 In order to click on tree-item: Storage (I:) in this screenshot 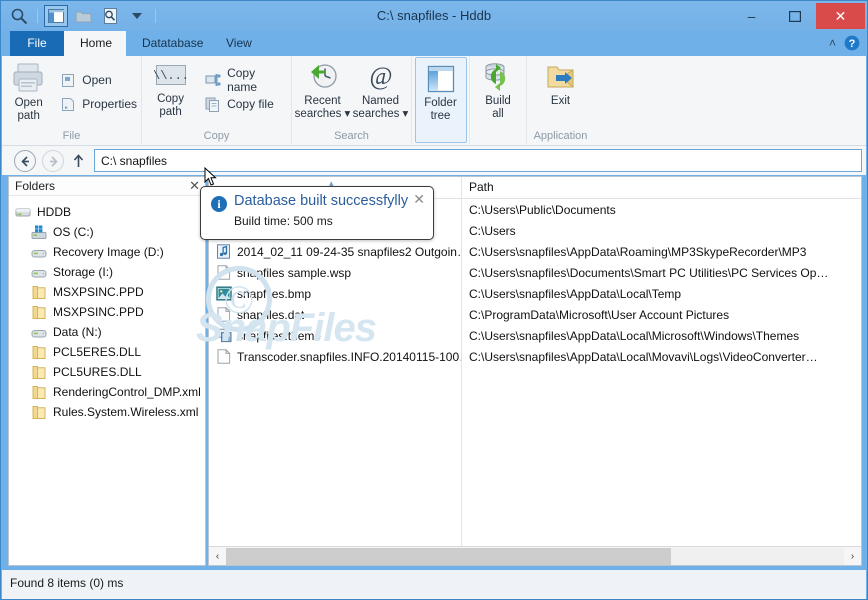, I will do `click(109, 272)`.